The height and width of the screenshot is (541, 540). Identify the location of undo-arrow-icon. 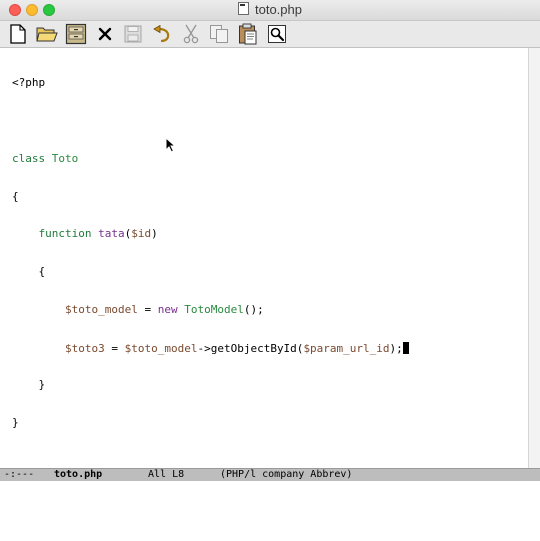
(161, 34).